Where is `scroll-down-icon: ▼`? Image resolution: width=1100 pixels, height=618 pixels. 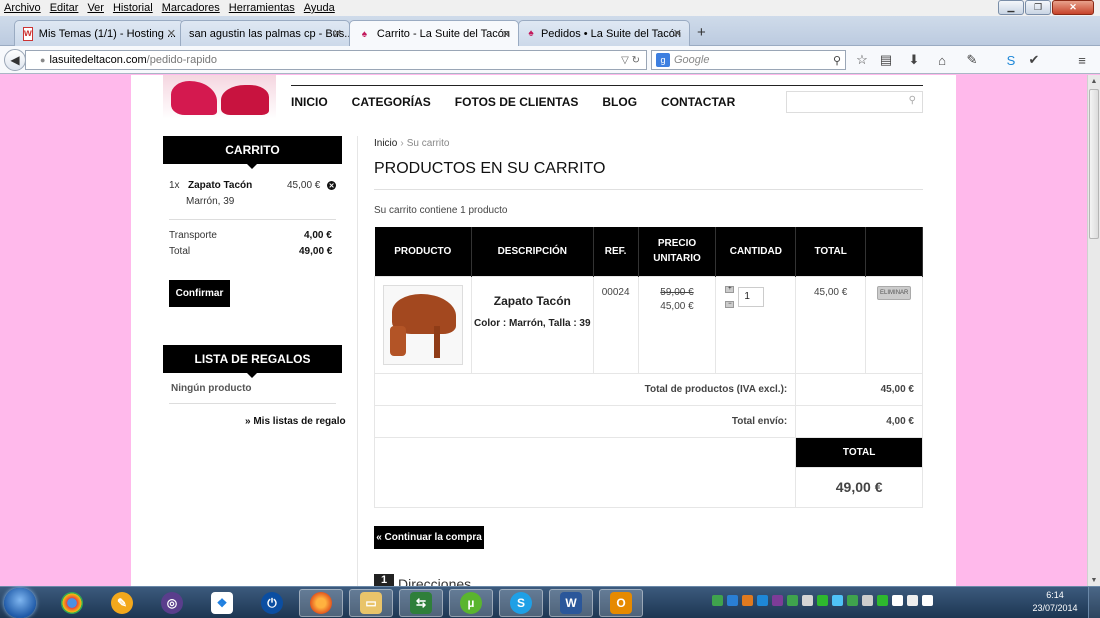
scroll-down-icon: ▼ is located at coordinates (1094, 580).